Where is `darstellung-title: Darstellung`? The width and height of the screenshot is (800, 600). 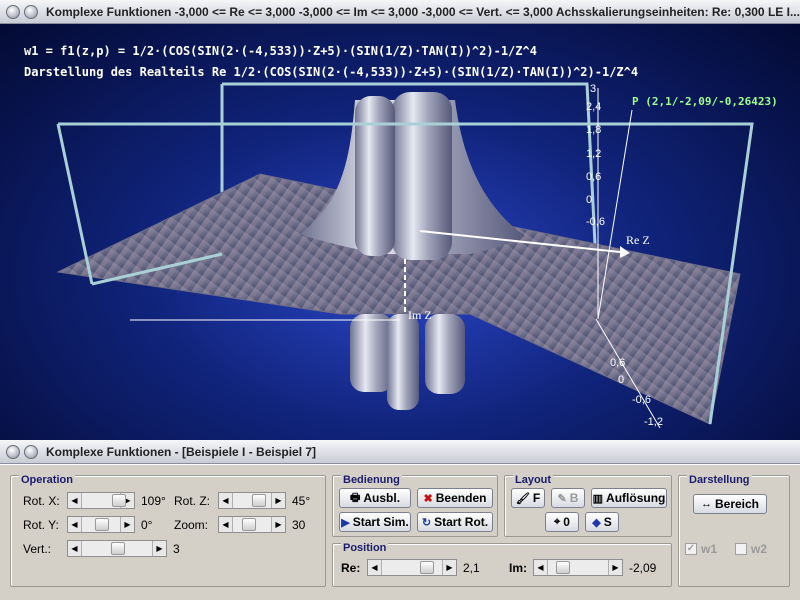
darstellung-title: Darstellung is located at coordinates (719, 480).